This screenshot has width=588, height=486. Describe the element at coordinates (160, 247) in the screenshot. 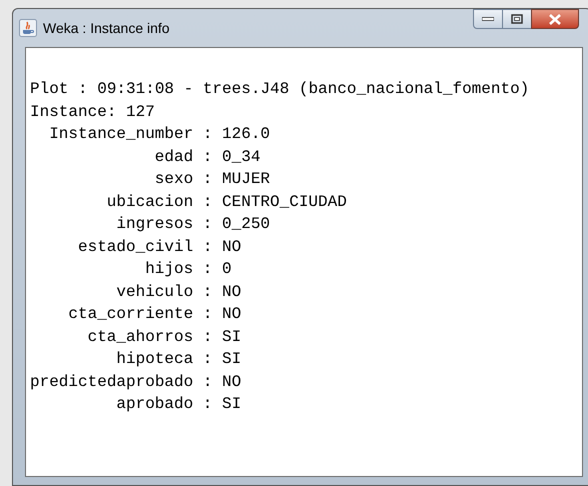

I see `attribute-line: estado_civil : NO` at that location.